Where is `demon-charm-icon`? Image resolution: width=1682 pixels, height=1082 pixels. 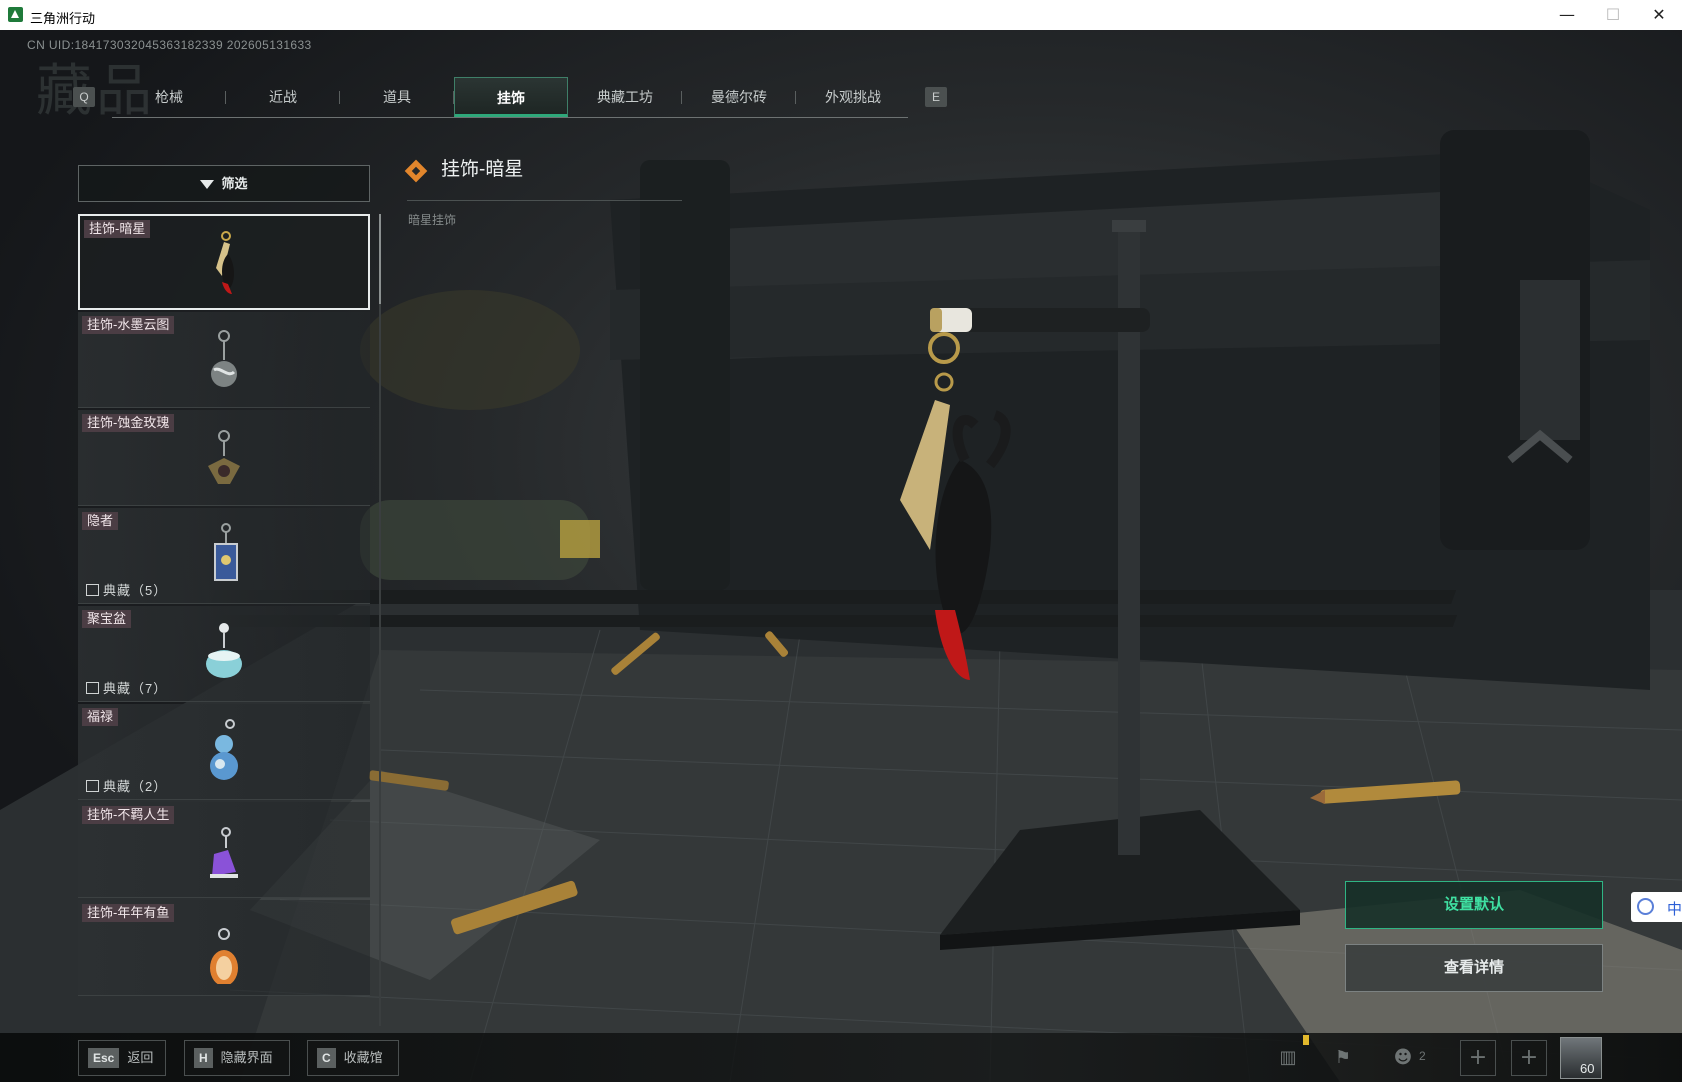
demon-charm-icon is located at coordinates (225, 262).